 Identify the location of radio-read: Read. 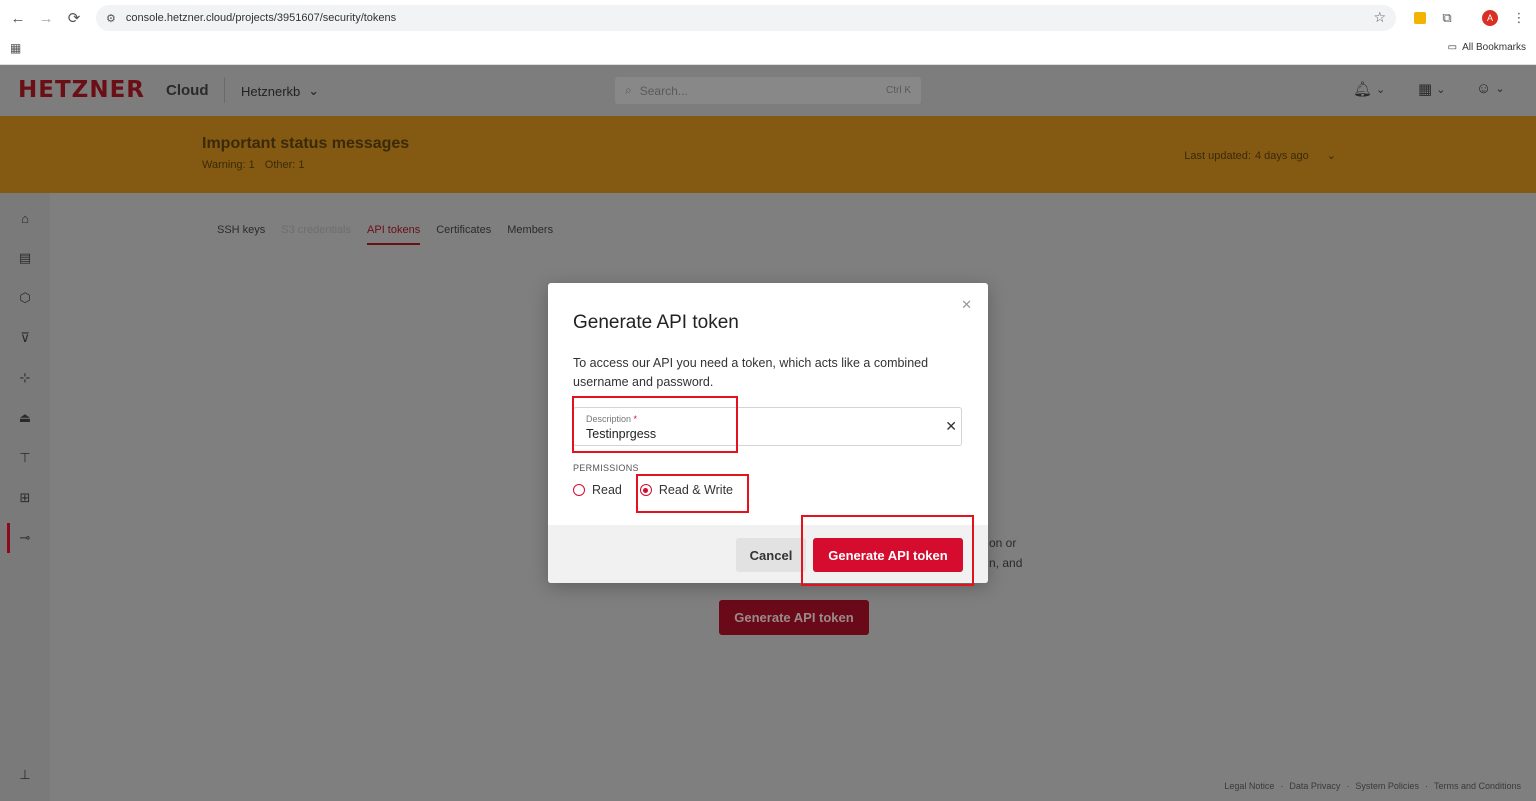
(597, 490).